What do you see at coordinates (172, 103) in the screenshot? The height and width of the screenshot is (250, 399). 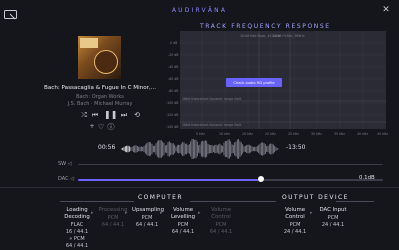 I see `y-tick: -100 dB` at bounding box center [172, 103].